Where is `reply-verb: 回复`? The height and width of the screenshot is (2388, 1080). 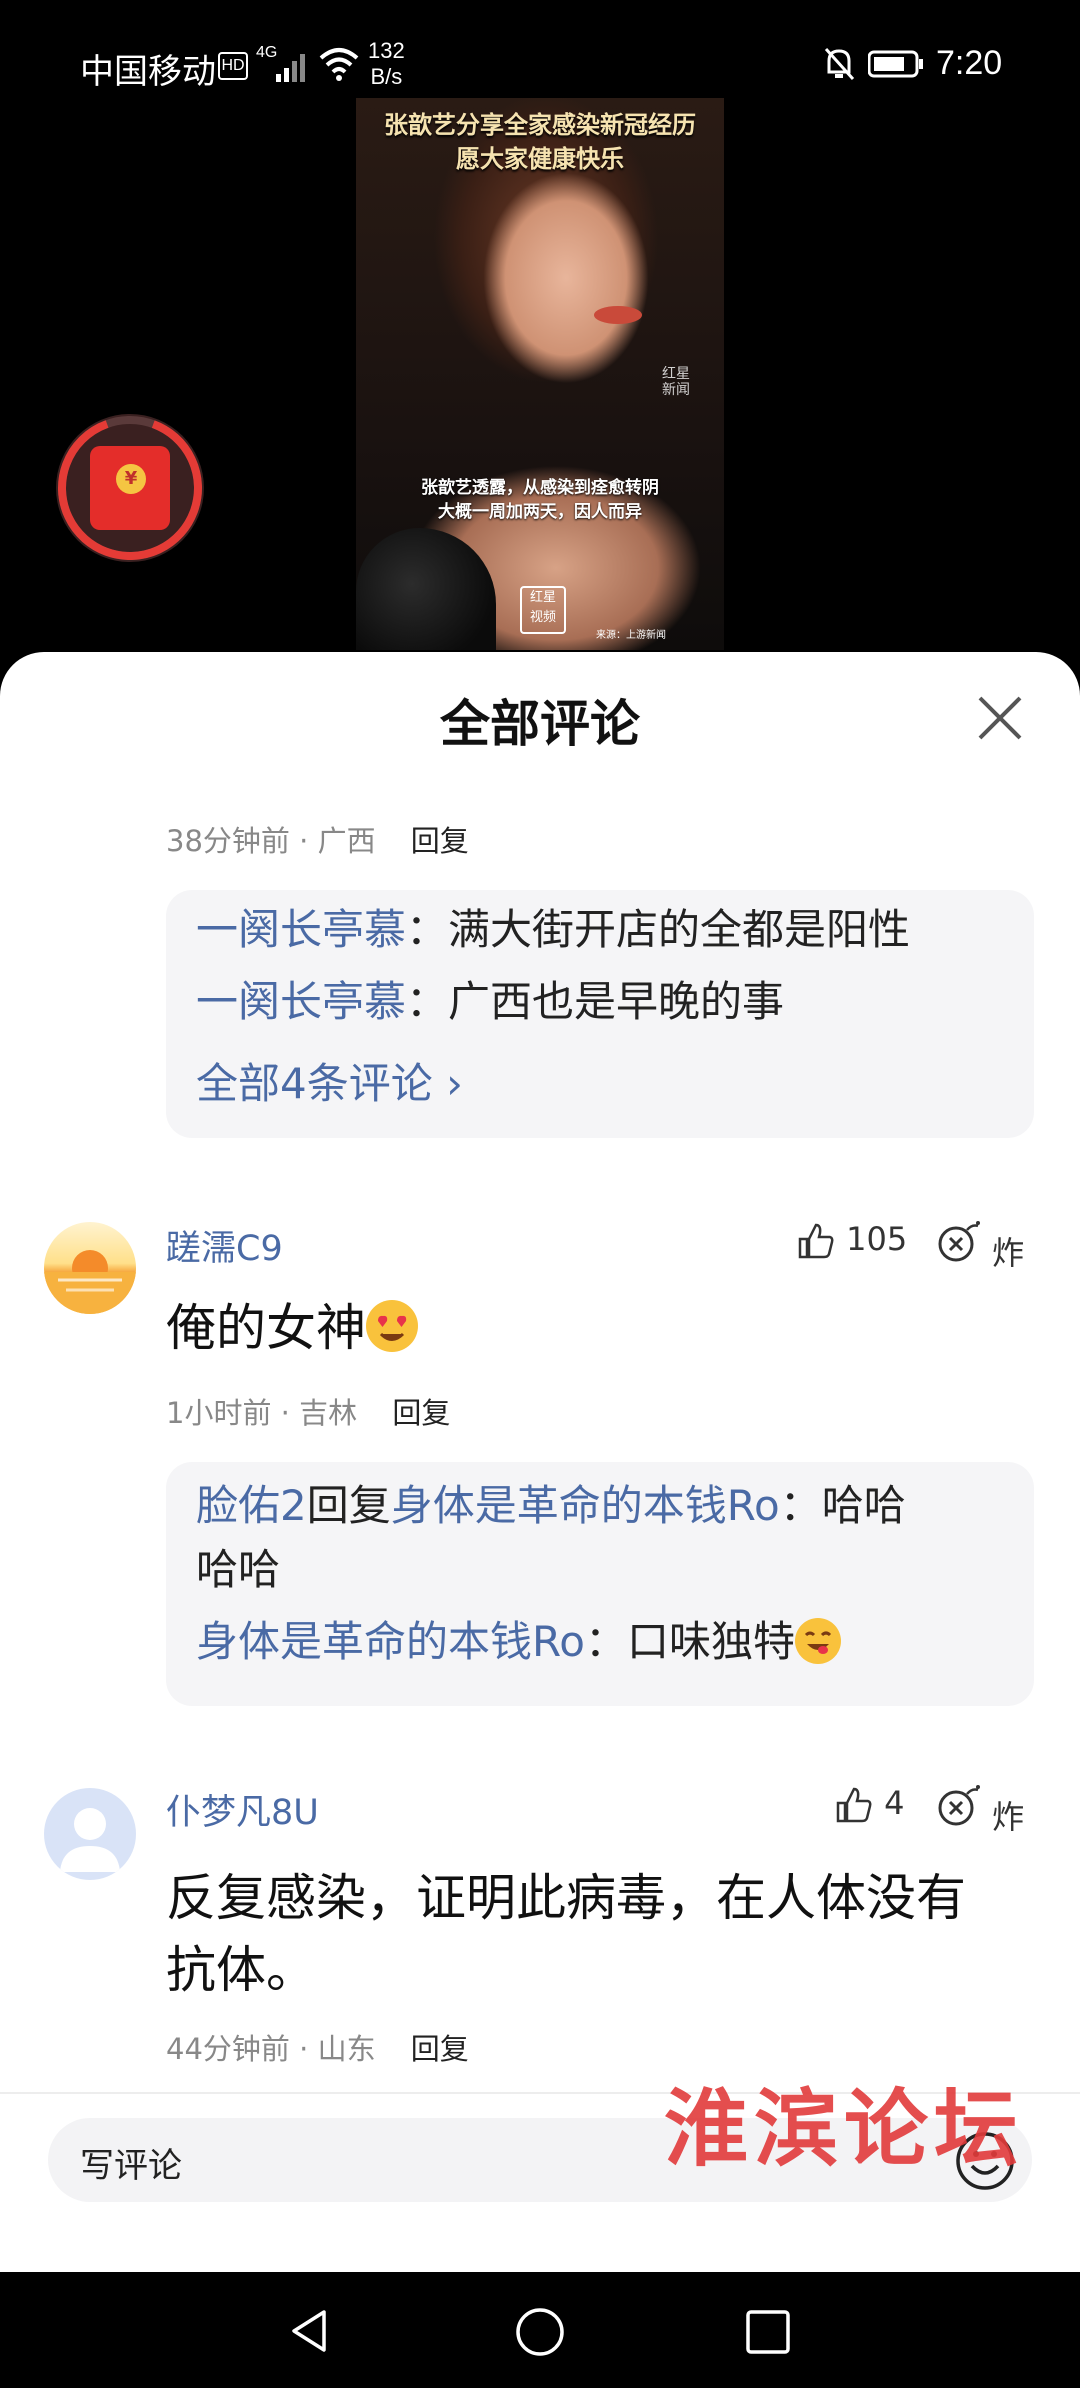 reply-verb: 回复 is located at coordinates (348, 1505).